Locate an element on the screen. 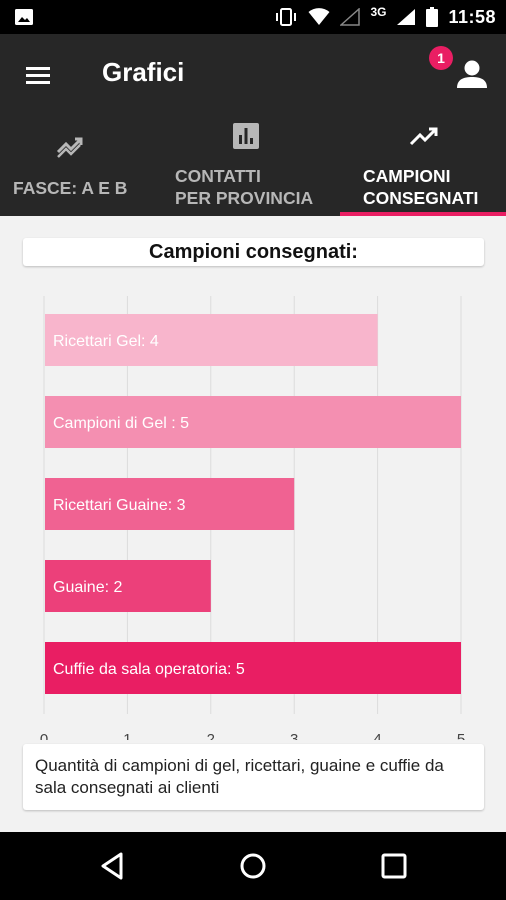 This screenshot has height=900, width=506. tab-fasce: FASCE: A e B is located at coordinates (70, 164).